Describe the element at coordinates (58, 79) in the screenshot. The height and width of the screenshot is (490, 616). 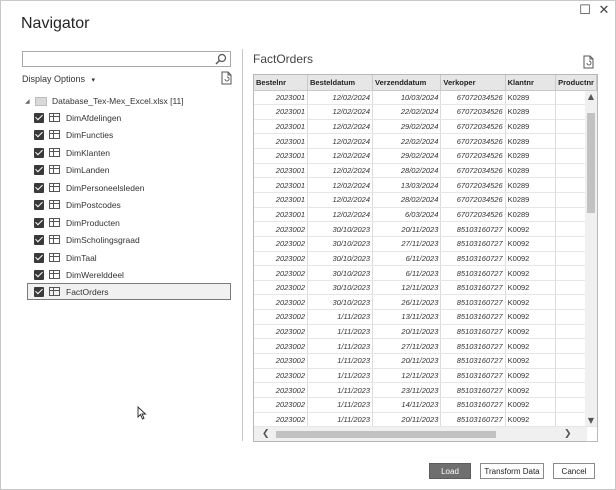
I see `display-options-dropdown: Display Options ▾` at that location.